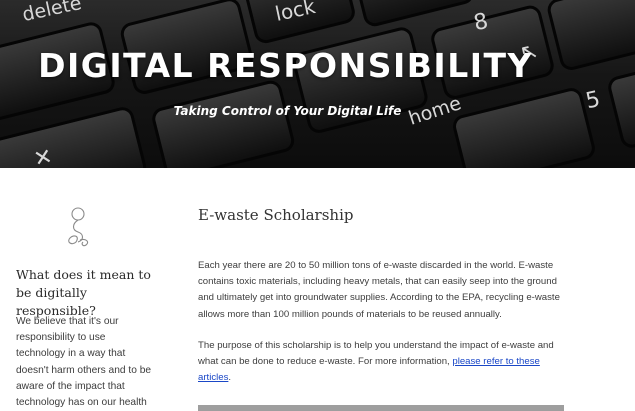  What do you see at coordinates (276, 215) in the screenshot?
I see `page-title: E-waste Scholarship` at bounding box center [276, 215].